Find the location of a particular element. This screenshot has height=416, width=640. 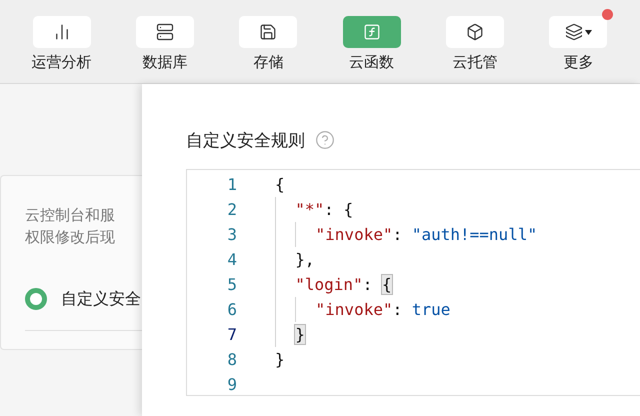

line-number: 6 is located at coordinates (231, 309).